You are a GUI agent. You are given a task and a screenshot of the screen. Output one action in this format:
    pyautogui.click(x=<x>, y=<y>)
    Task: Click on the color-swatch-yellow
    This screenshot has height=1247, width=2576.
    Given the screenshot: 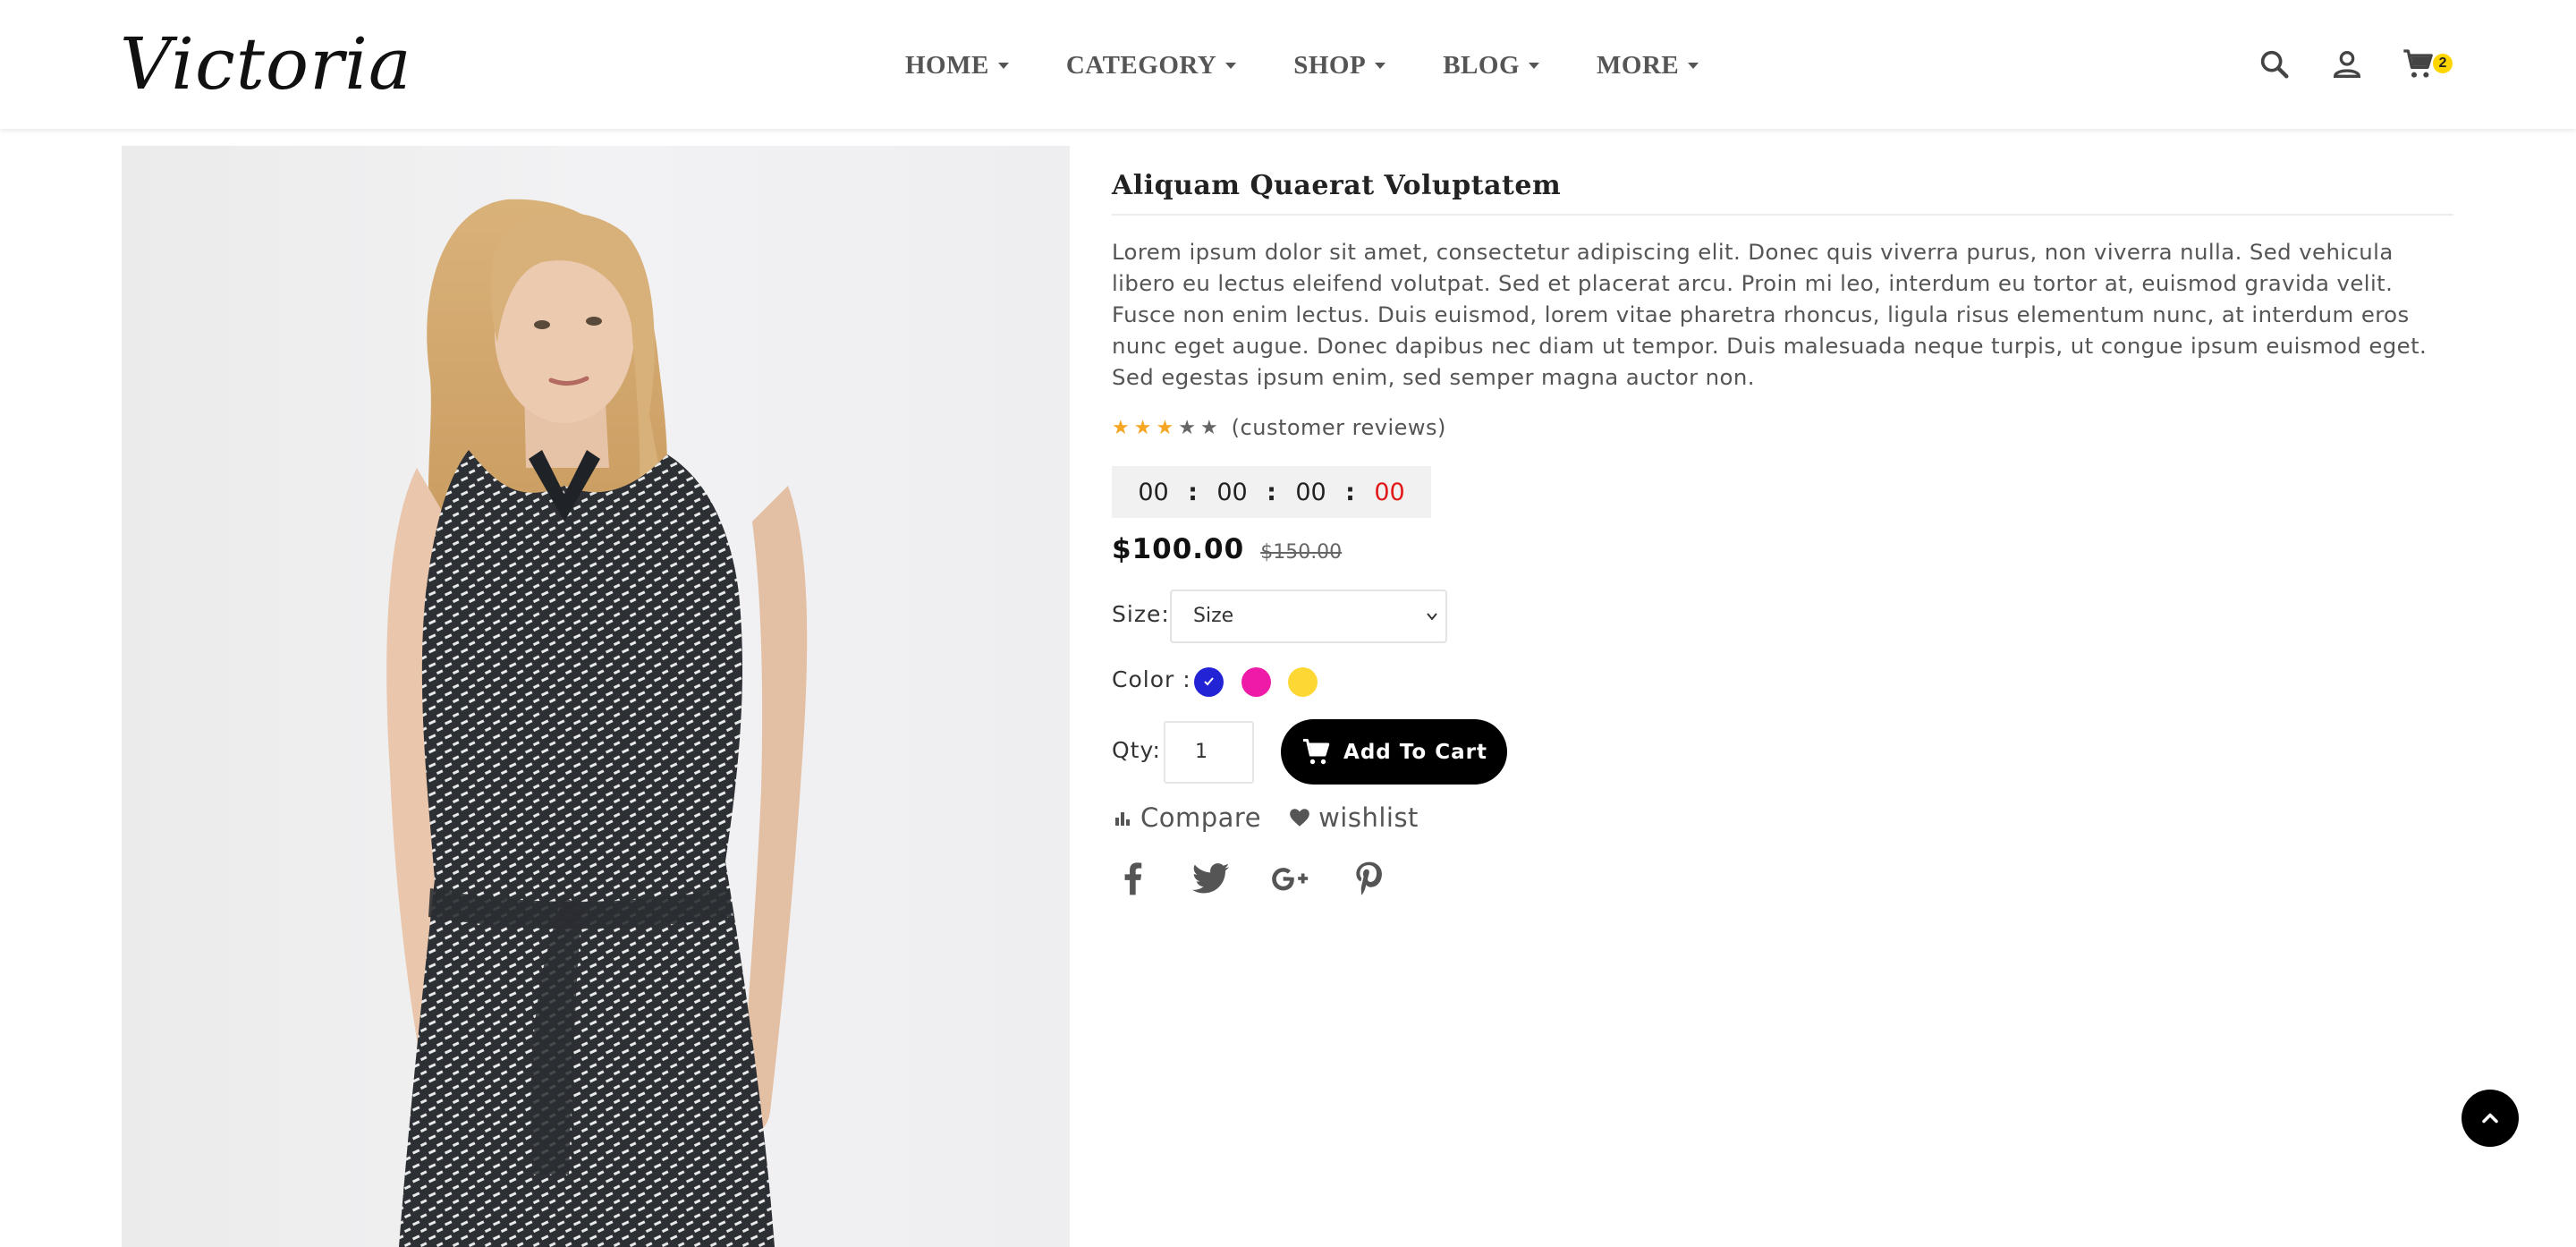 What is the action you would take?
    pyautogui.click(x=1303, y=682)
    